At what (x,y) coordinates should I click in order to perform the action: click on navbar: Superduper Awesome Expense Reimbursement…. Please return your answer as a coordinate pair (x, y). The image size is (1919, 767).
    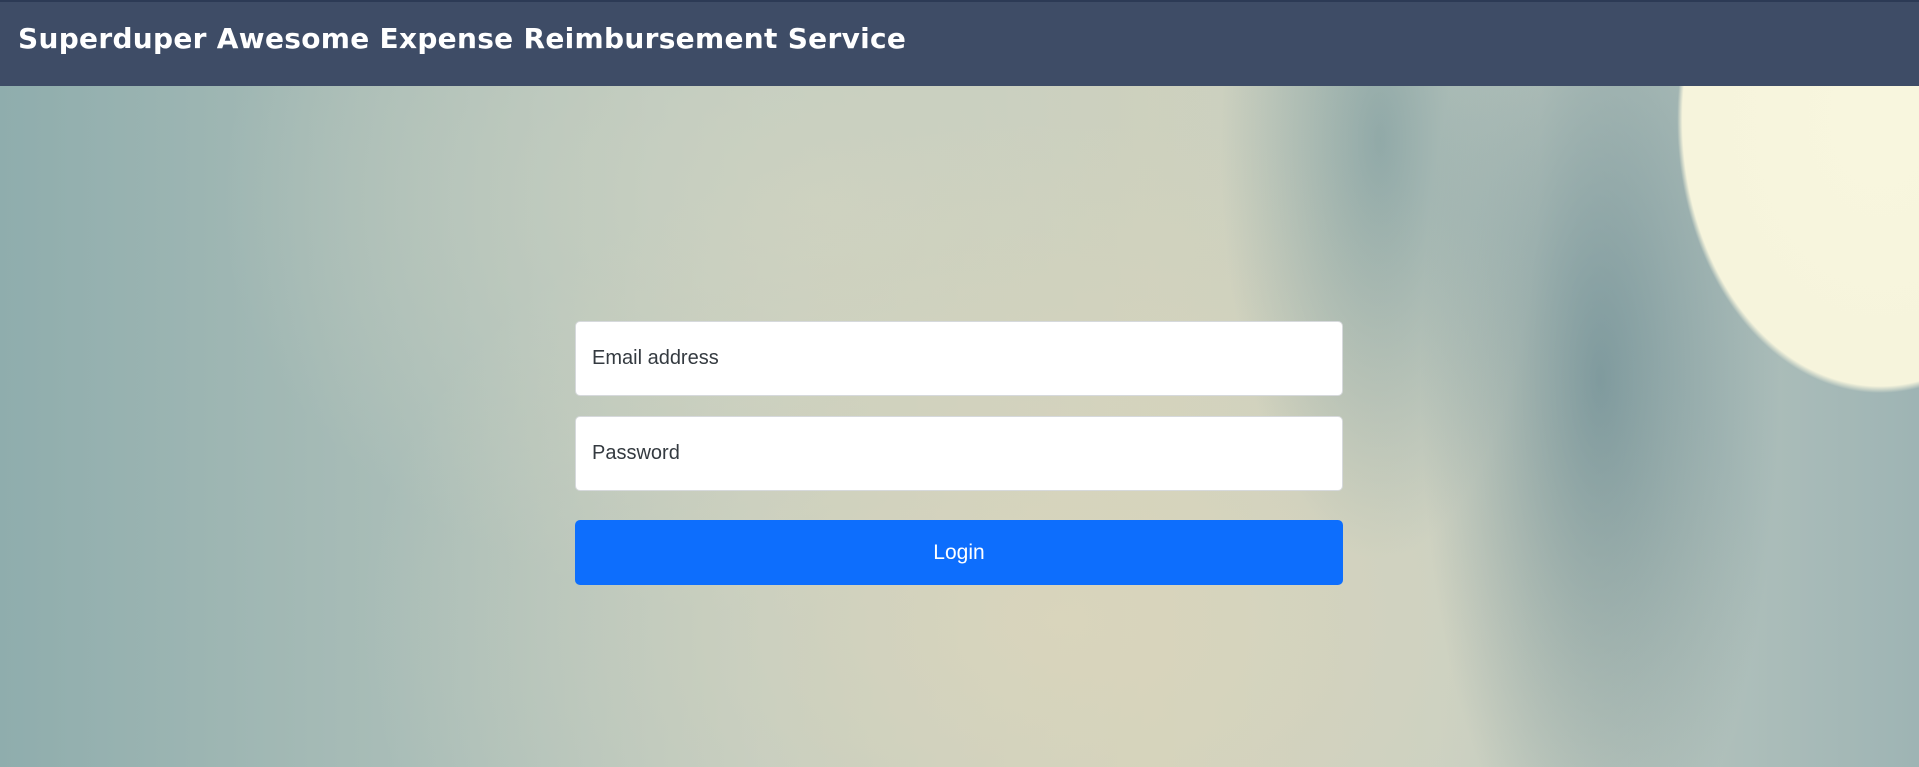
    Looking at the image, I should click on (959, 43).